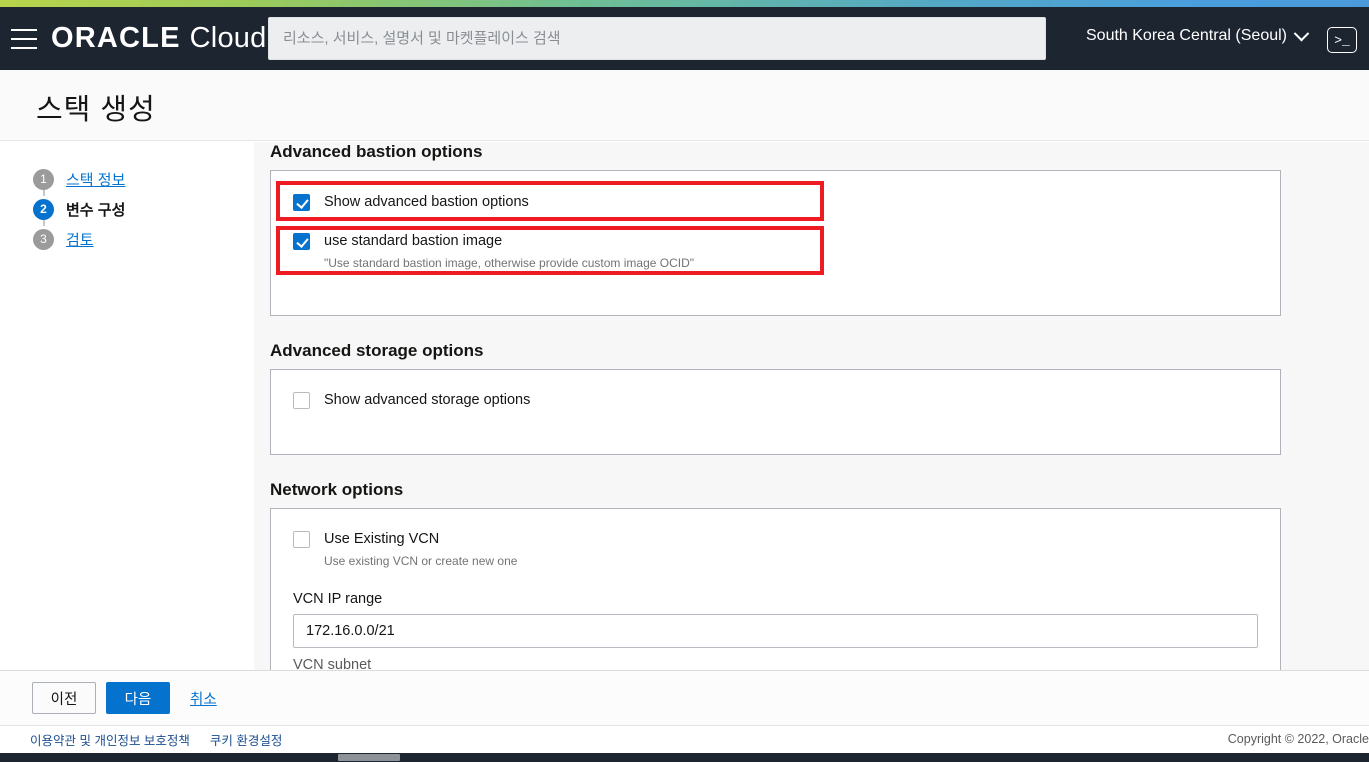  I want to click on brand-gradient-strip, so click(684, 3).